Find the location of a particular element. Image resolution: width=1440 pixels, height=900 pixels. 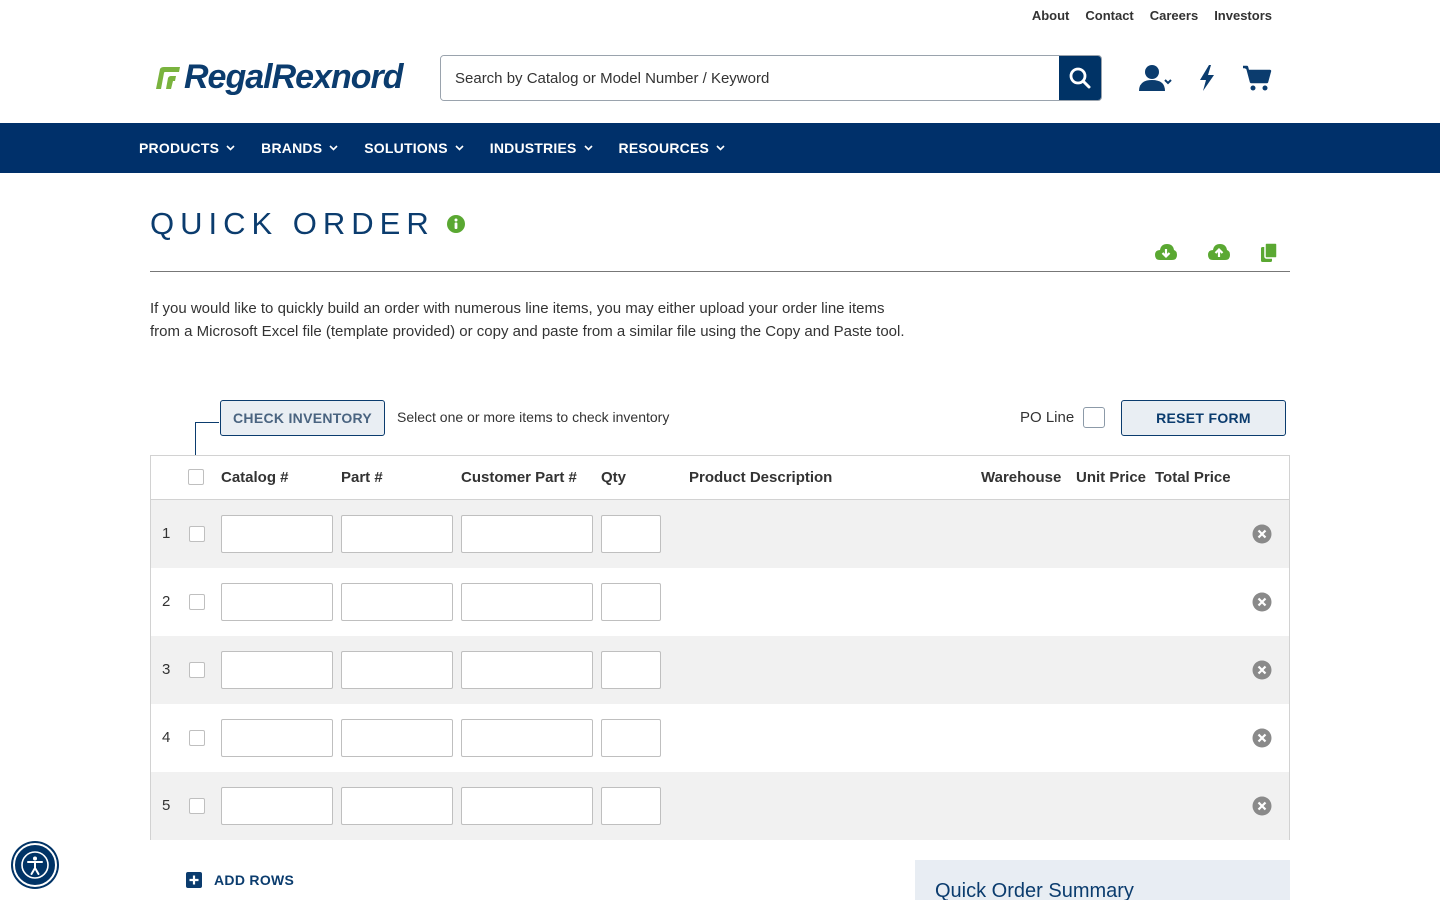

row-number: 5 is located at coordinates (166, 805).